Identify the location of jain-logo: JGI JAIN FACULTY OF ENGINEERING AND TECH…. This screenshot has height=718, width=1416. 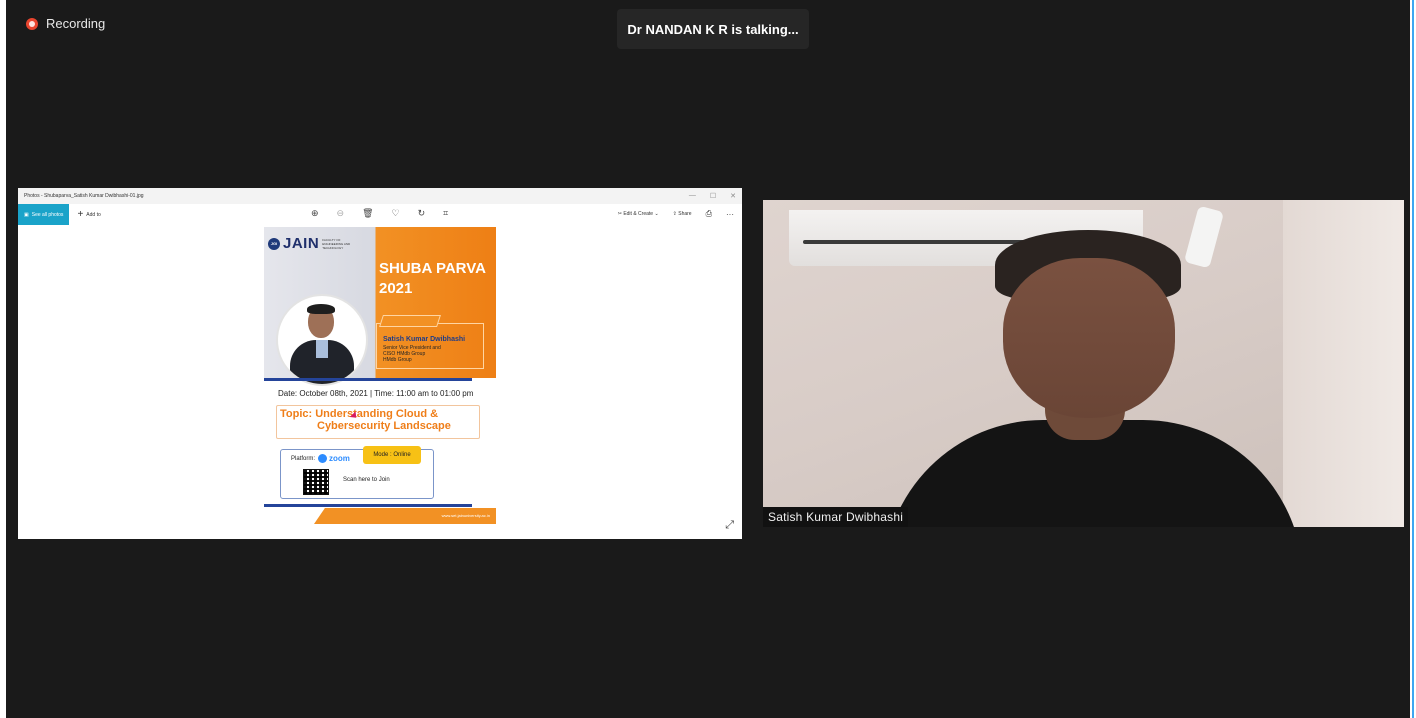
(310, 243).